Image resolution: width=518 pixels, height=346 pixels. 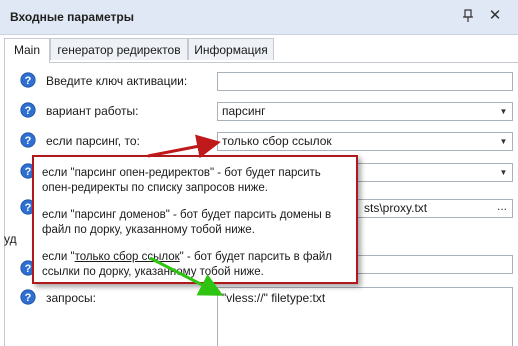 I want to click on activation-key-label: Введите ключ активации:, so click(x=117, y=81).